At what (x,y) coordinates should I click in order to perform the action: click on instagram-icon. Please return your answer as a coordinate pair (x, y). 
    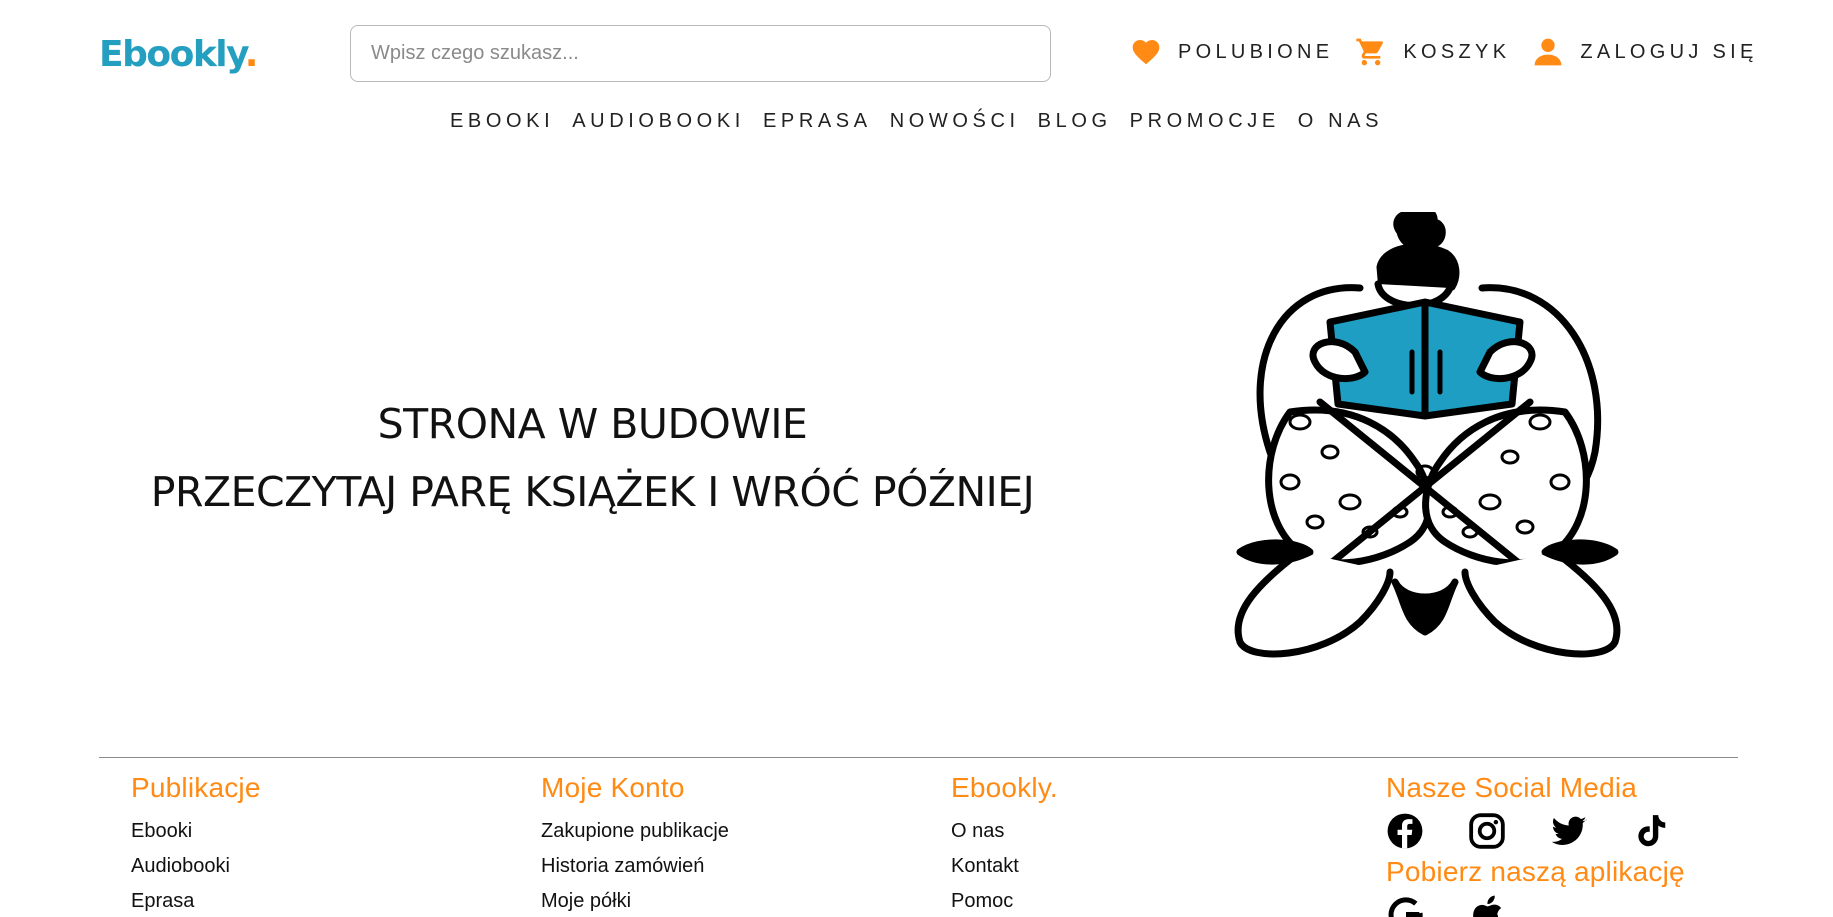
    Looking at the image, I should click on (1487, 831).